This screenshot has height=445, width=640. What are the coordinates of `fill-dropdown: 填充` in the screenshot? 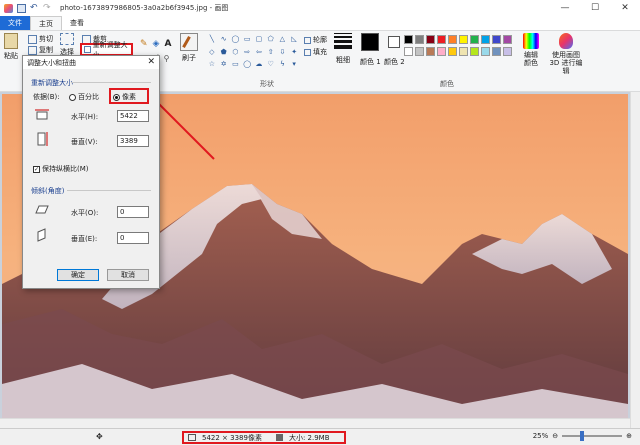 It's located at (315, 52).